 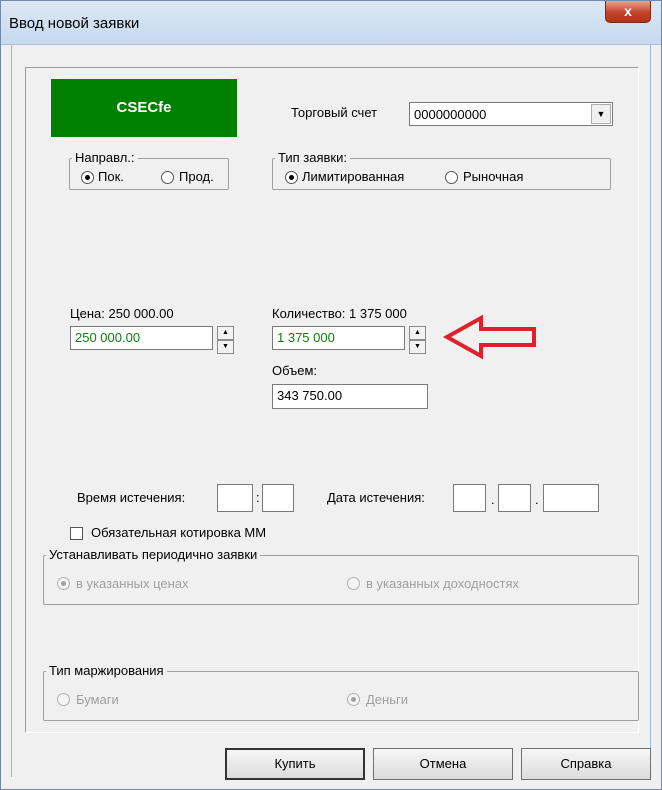 What do you see at coordinates (179, 532) in the screenshot?
I see `mm-quote-label: Обязательная котировка ММ` at bounding box center [179, 532].